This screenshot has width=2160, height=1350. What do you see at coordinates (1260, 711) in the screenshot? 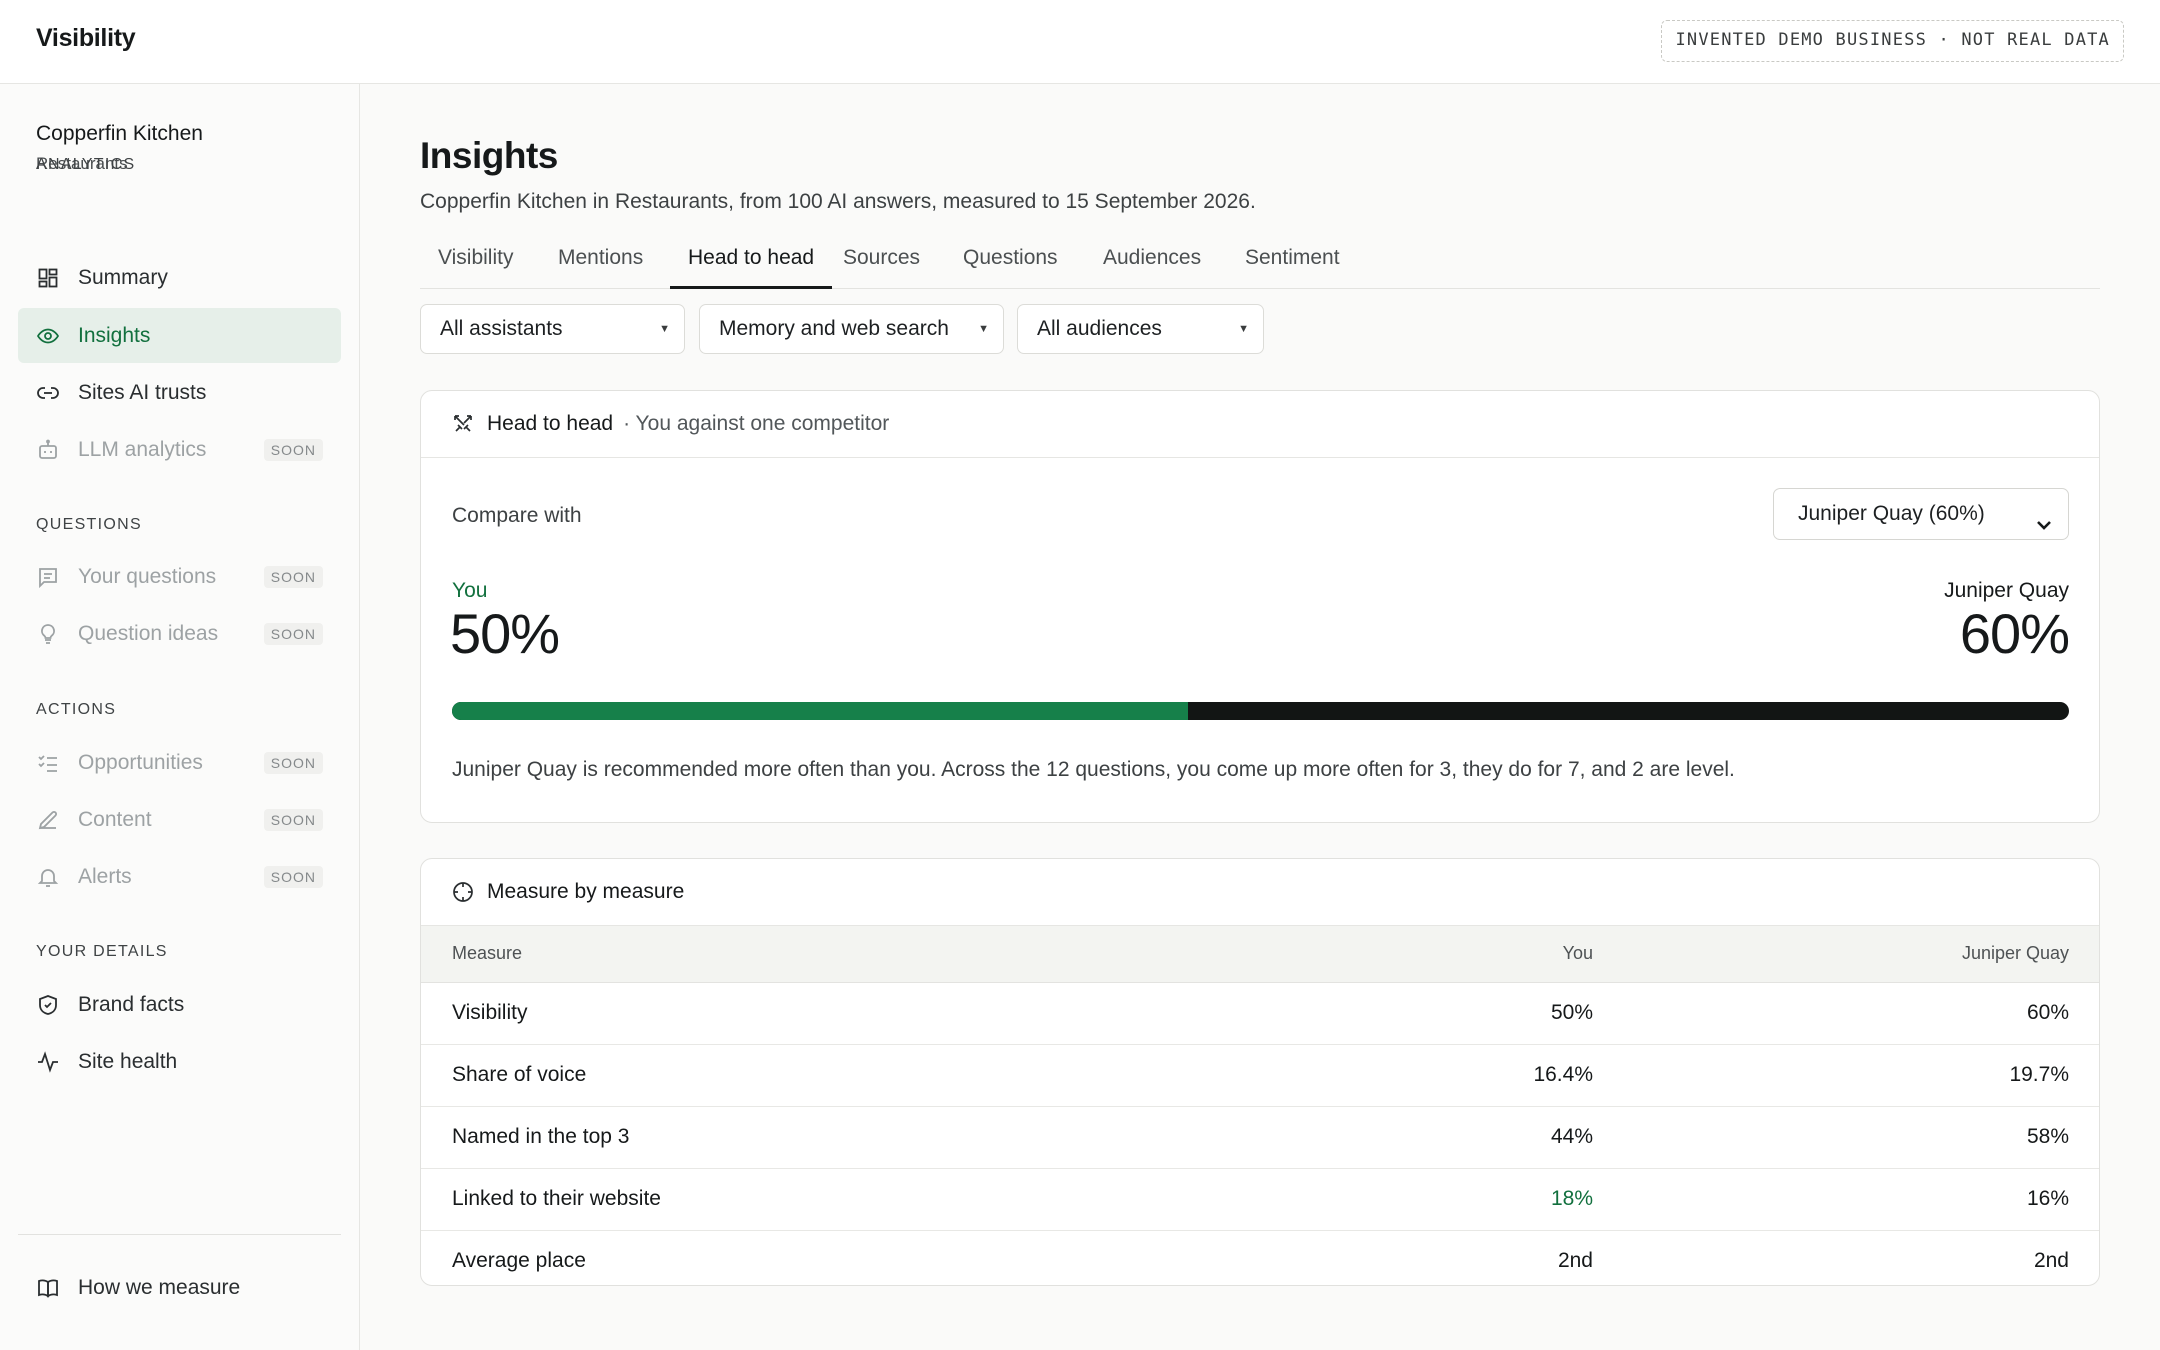
I see `comparison-bar` at bounding box center [1260, 711].